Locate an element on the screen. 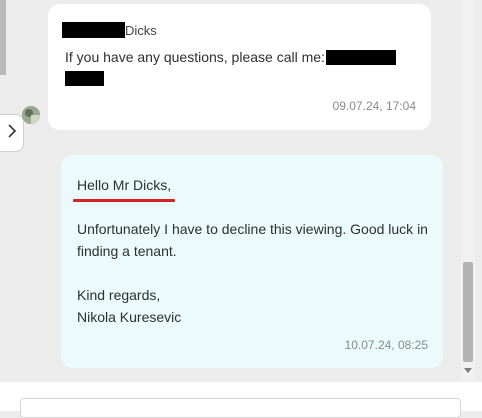 Image resolution: width=482 pixels, height=418 pixels. redacted-block is located at coordinates (93, 30).